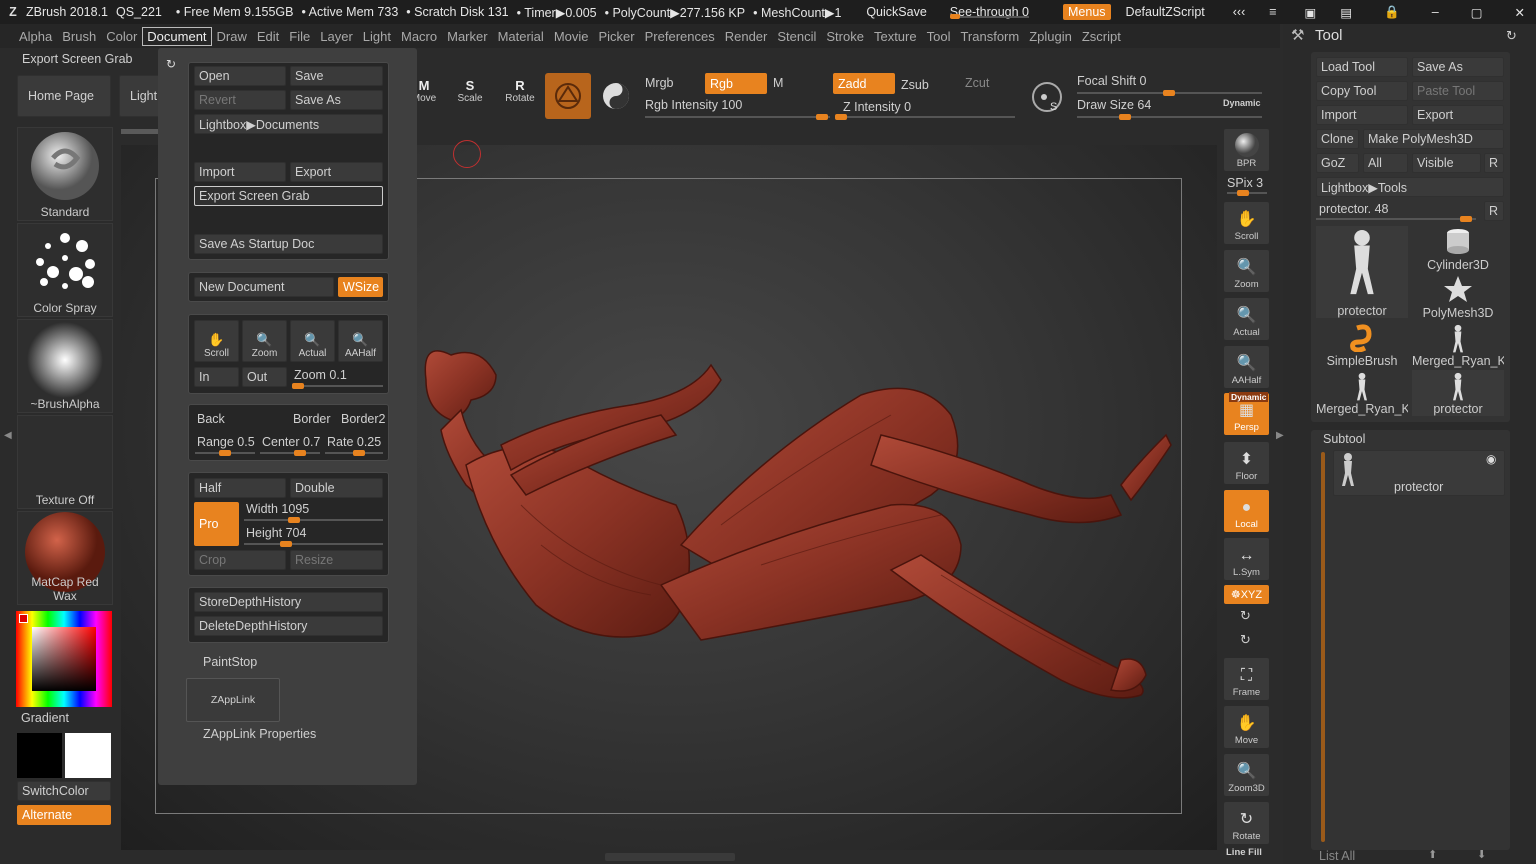  I want to click on shelf-zoom-button: 🔍 Zoom, so click(1246, 271).